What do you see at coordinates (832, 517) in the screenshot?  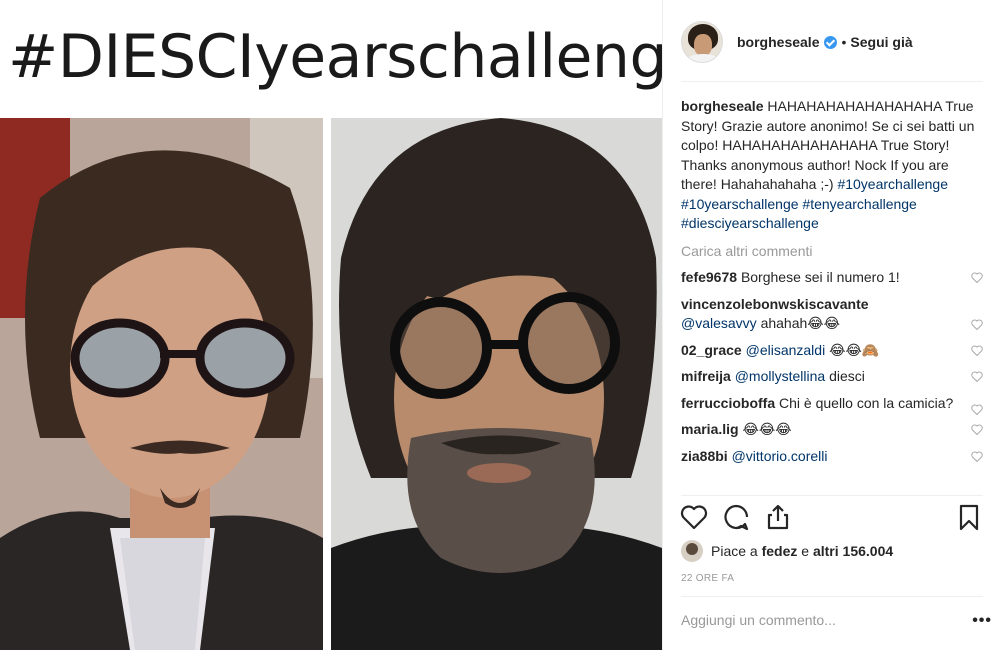 I see `action-bar` at bounding box center [832, 517].